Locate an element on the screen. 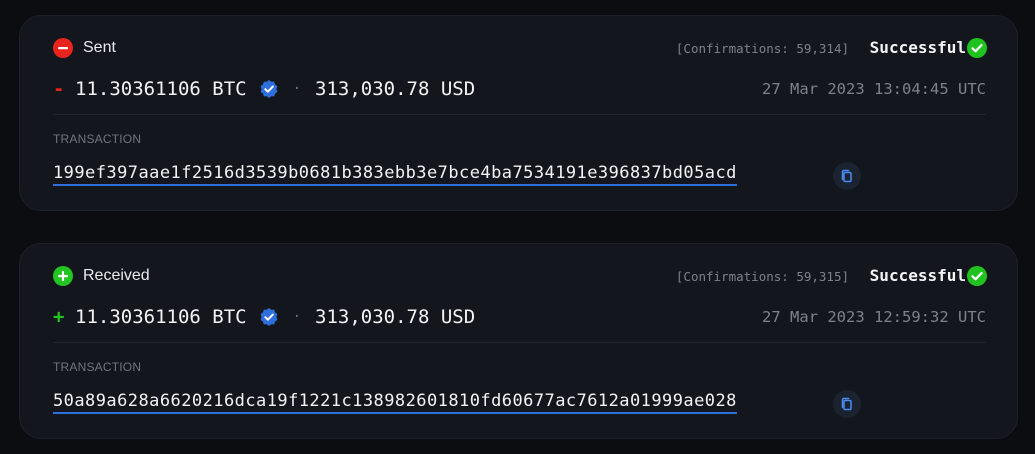 The height and width of the screenshot is (454, 1035). minus-circle-icon is located at coordinates (63, 48).